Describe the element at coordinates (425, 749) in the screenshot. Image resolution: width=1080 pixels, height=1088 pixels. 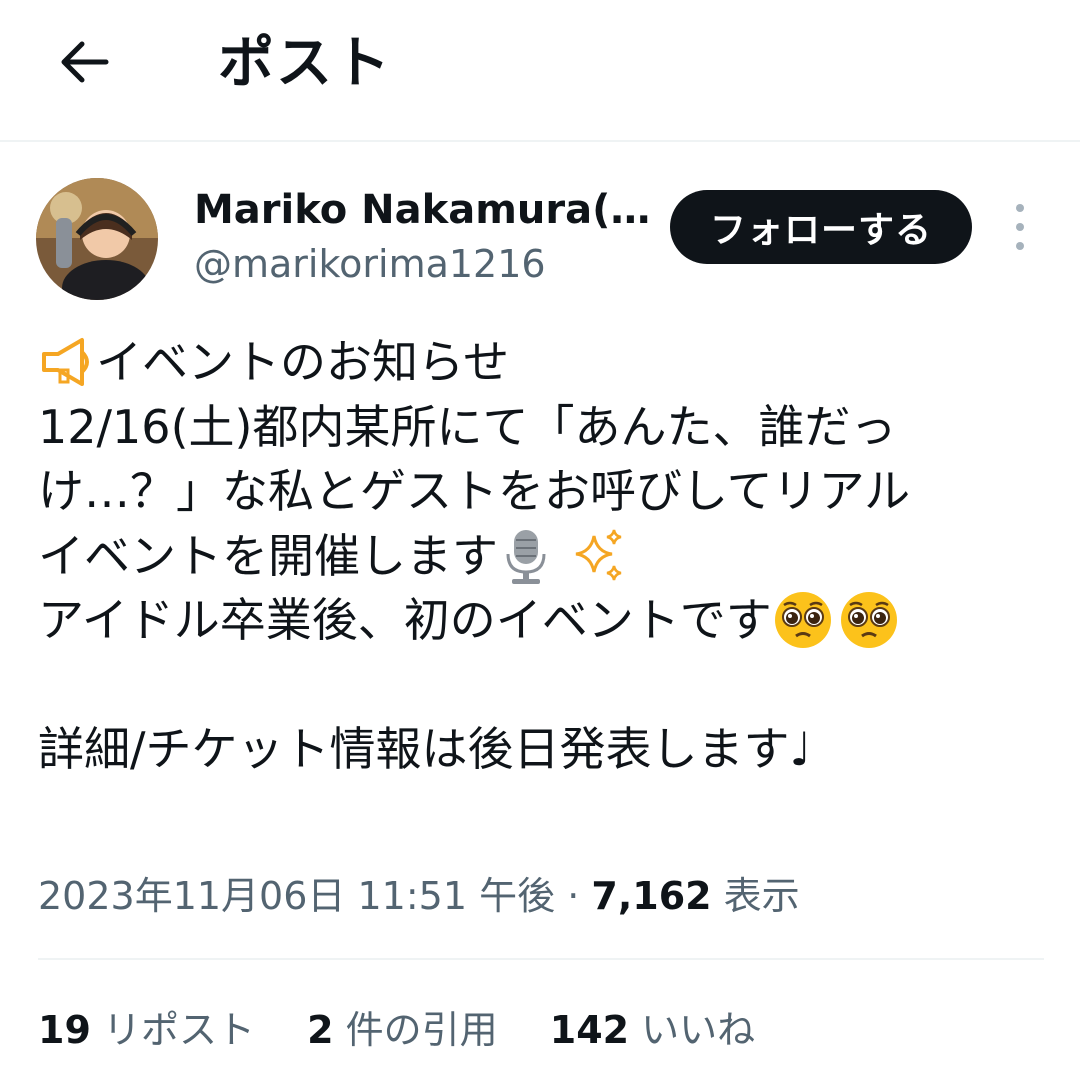
I see `text-line: 詳細/チケット情報は後日発表します♩` at that location.